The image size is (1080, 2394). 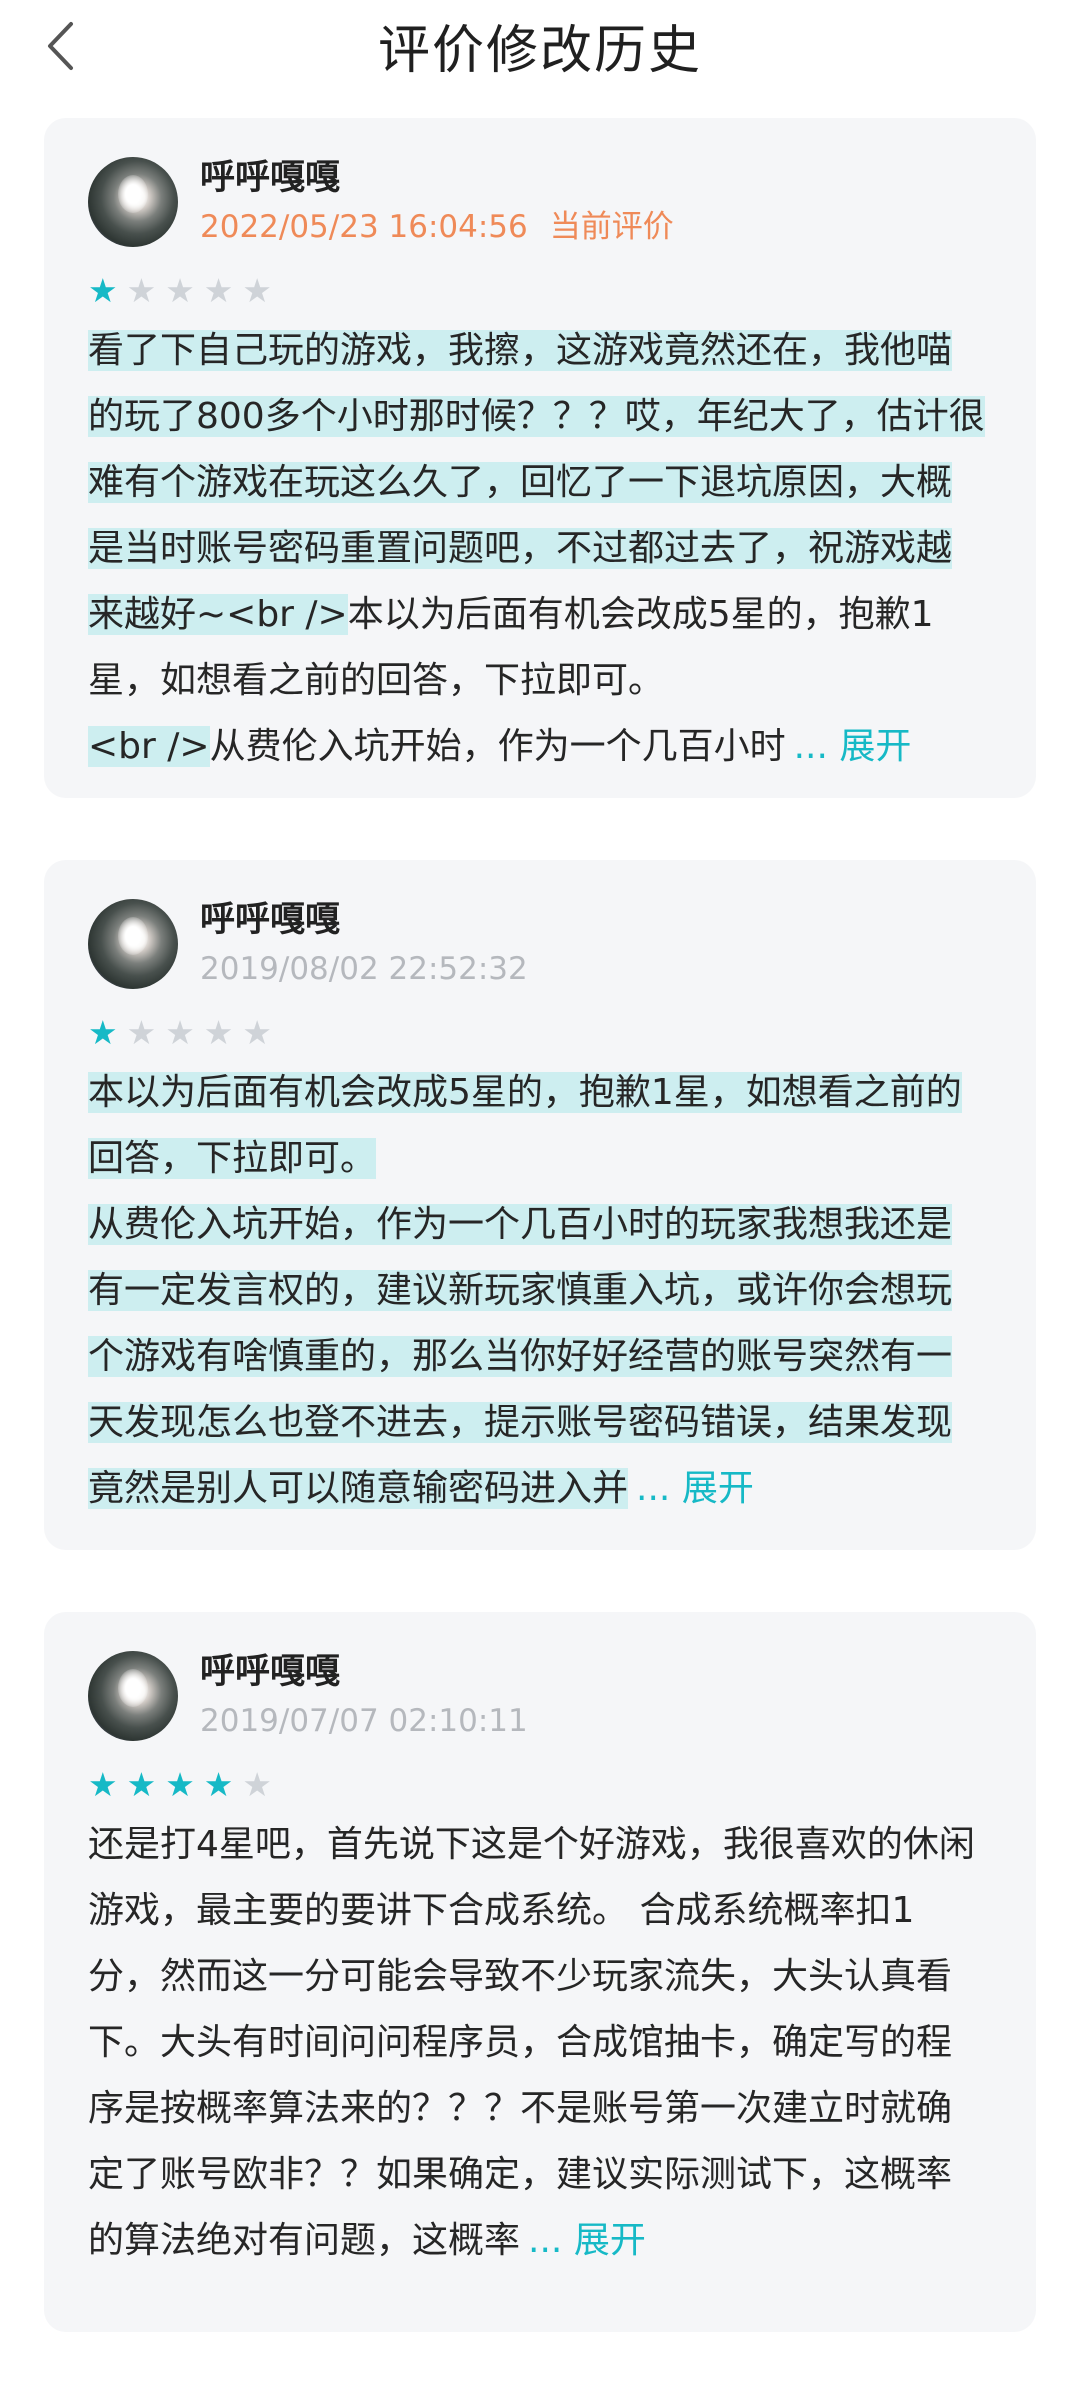 I want to click on review-header: 呼呼嘎嘎 2019/07/07 02:10:11, so click(x=537, y=1696).